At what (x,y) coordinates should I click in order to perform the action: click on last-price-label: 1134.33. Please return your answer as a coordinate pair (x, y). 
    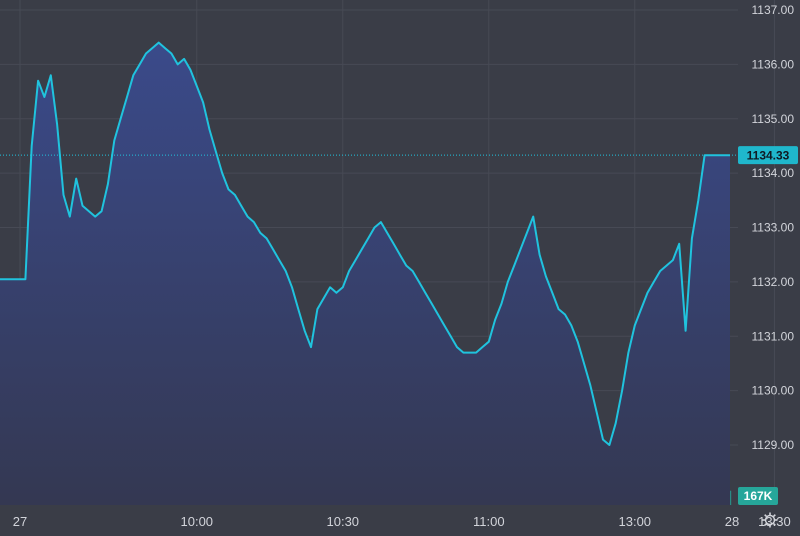
    Looking at the image, I should click on (768, 156).